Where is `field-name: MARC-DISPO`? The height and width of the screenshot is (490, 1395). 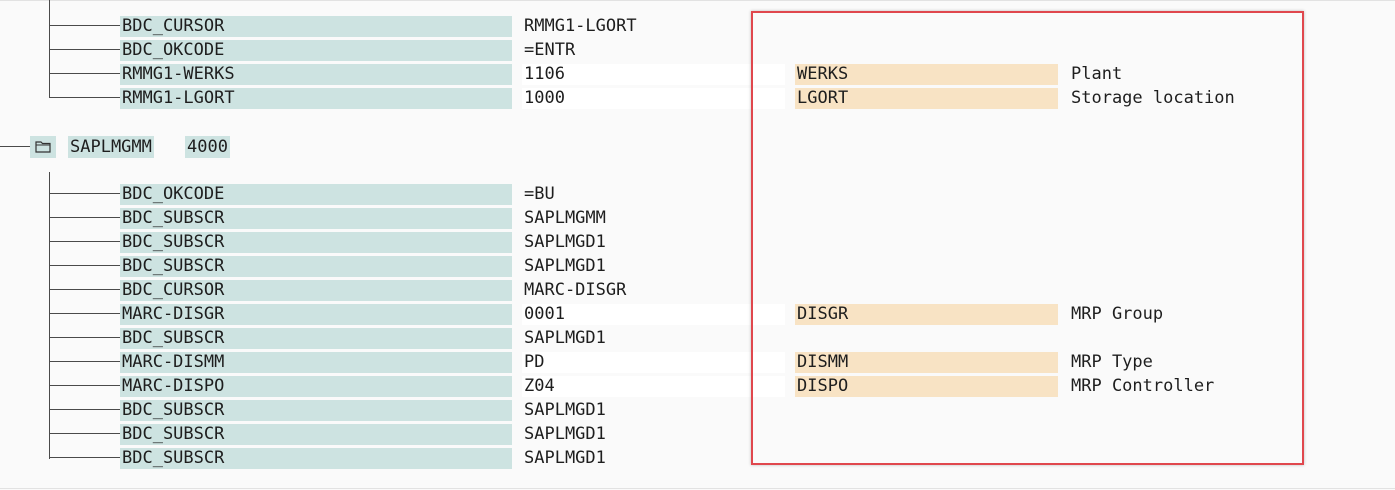
field-name: MARC-DISPO is located at coordinates (316, 386).